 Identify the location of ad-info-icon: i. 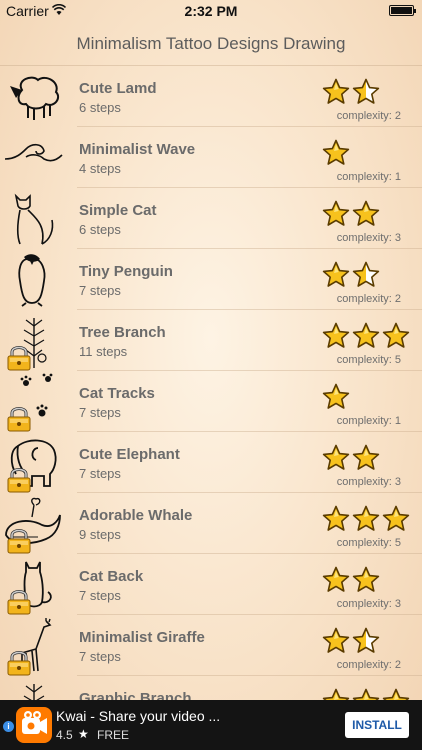
(8, 726).